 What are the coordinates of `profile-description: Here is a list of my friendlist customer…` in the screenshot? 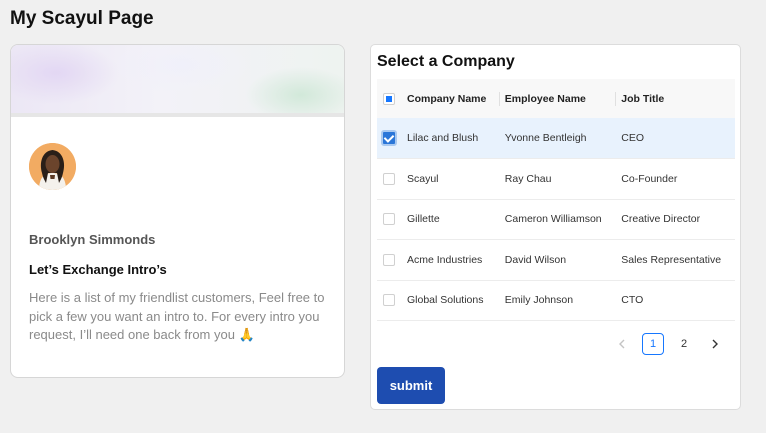 It's located at (177, 316).